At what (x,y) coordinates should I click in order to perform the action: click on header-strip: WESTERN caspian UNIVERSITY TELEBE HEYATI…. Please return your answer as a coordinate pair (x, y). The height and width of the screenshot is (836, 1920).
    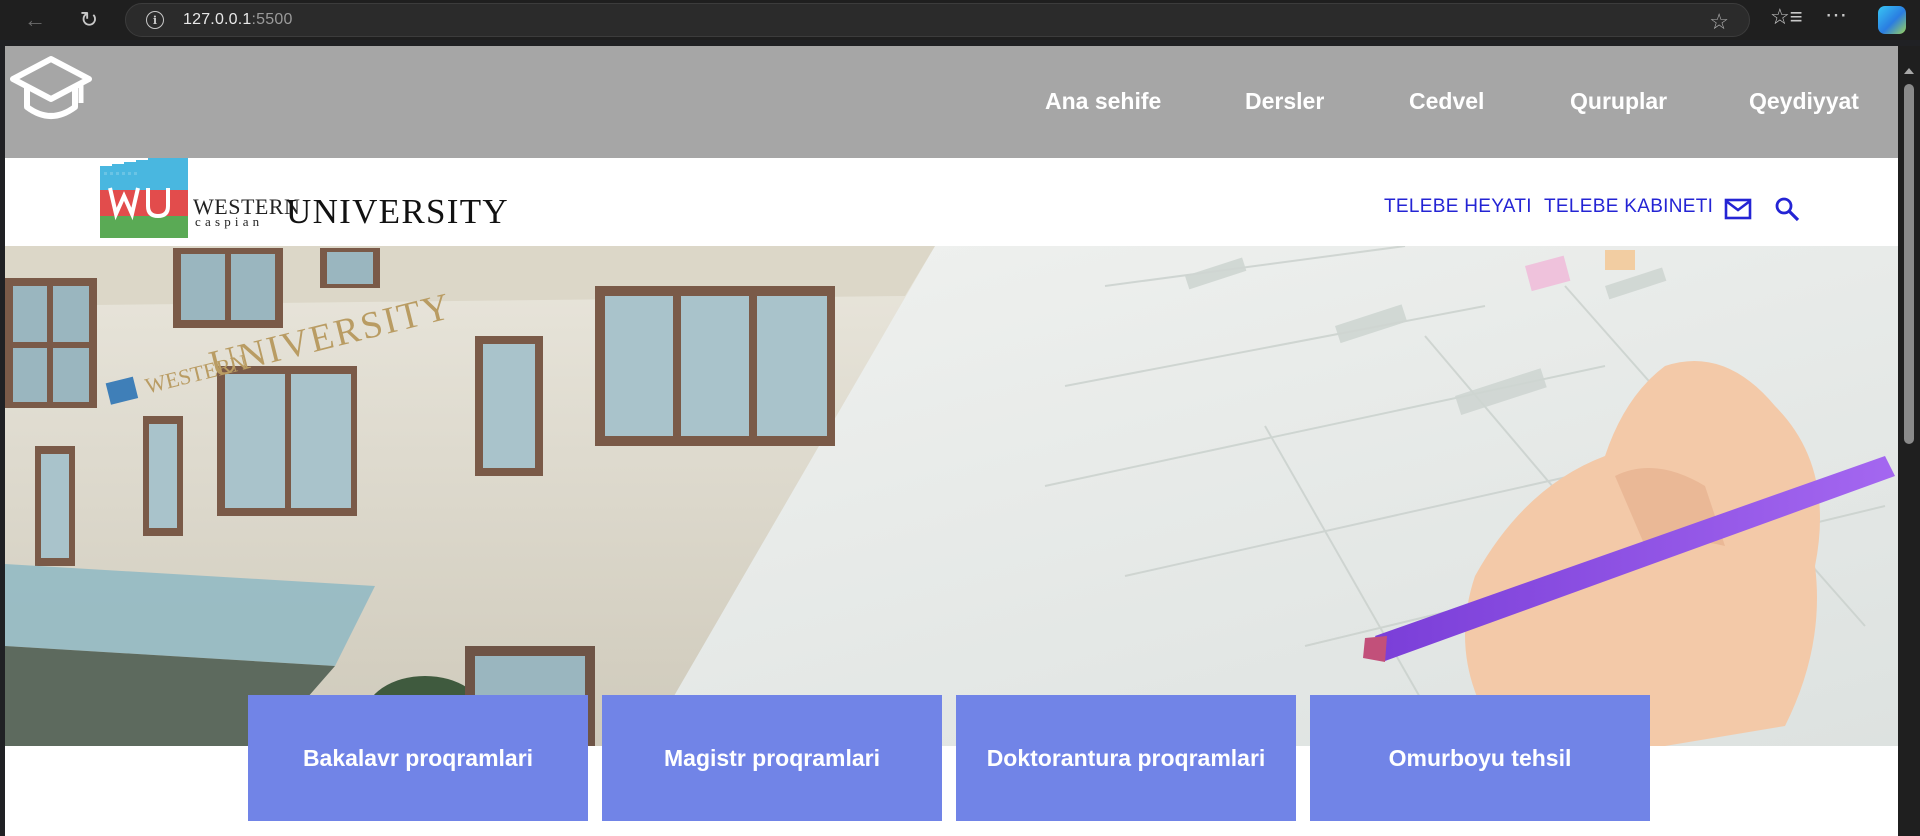
    Looking at the image, I should click on (951, 202).